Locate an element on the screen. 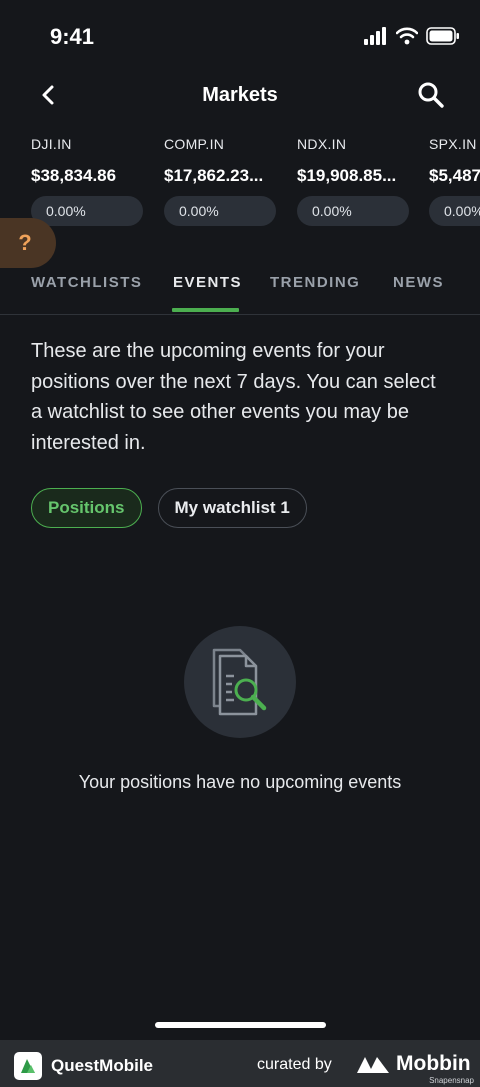 The image size is (480, 1087). page-title: Markets is located at coordinates (240, 95).